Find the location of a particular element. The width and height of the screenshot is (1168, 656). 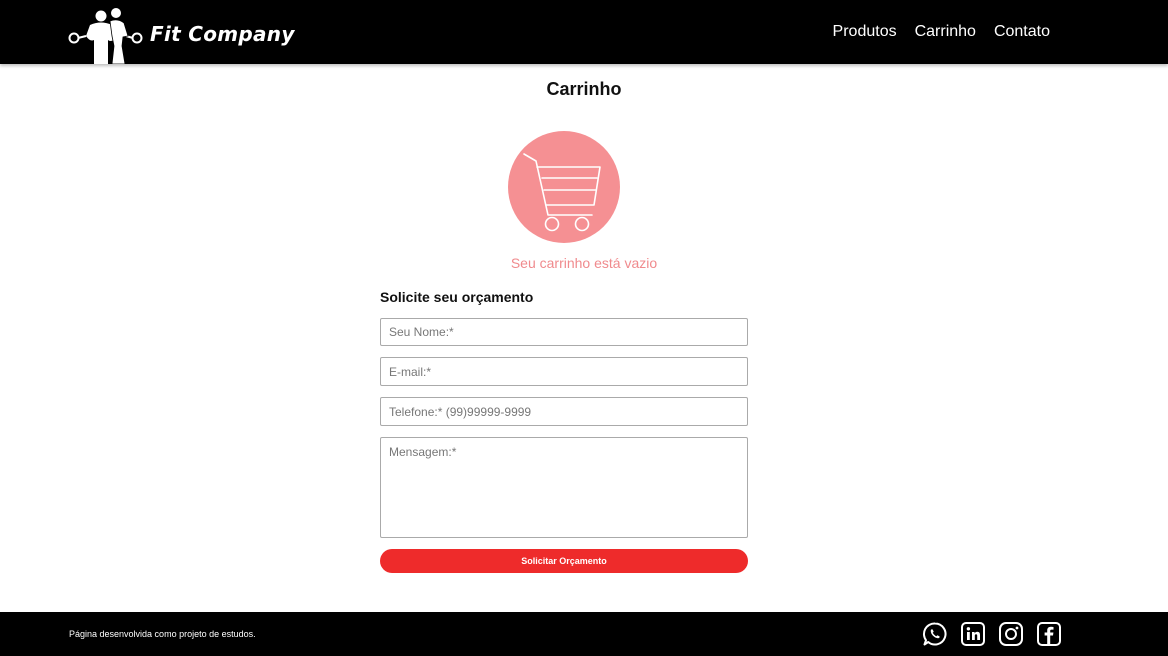

whatsapp-icon is located at coordinates (935, 634).